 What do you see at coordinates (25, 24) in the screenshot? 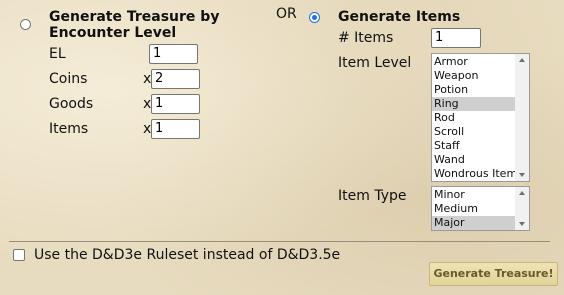
I see `encounter-level-radio` at bounding box center [25, 24].